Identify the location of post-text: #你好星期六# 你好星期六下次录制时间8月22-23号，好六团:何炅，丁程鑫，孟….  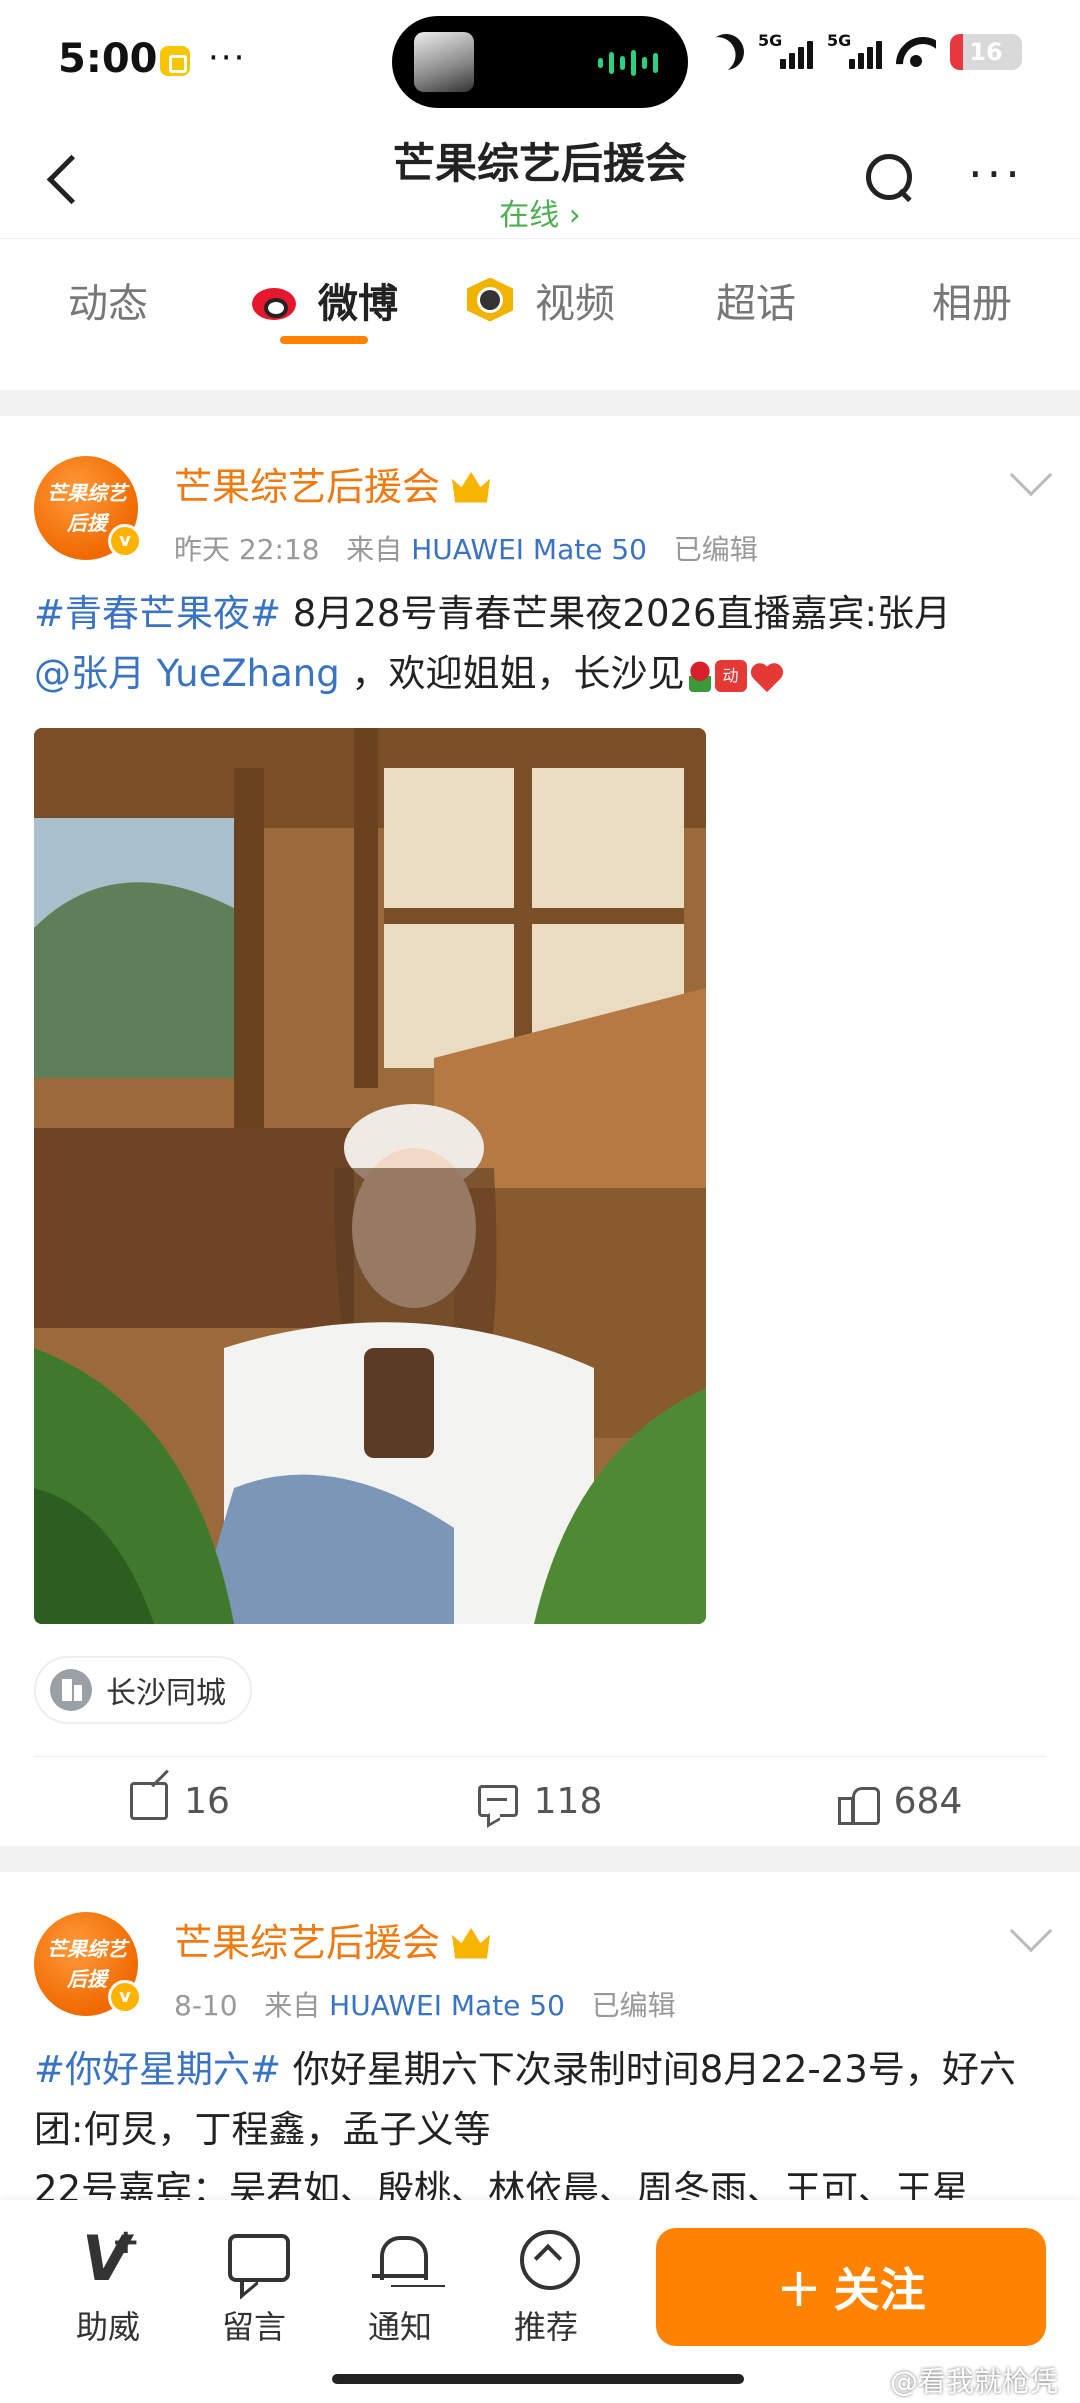
(525, 2124).